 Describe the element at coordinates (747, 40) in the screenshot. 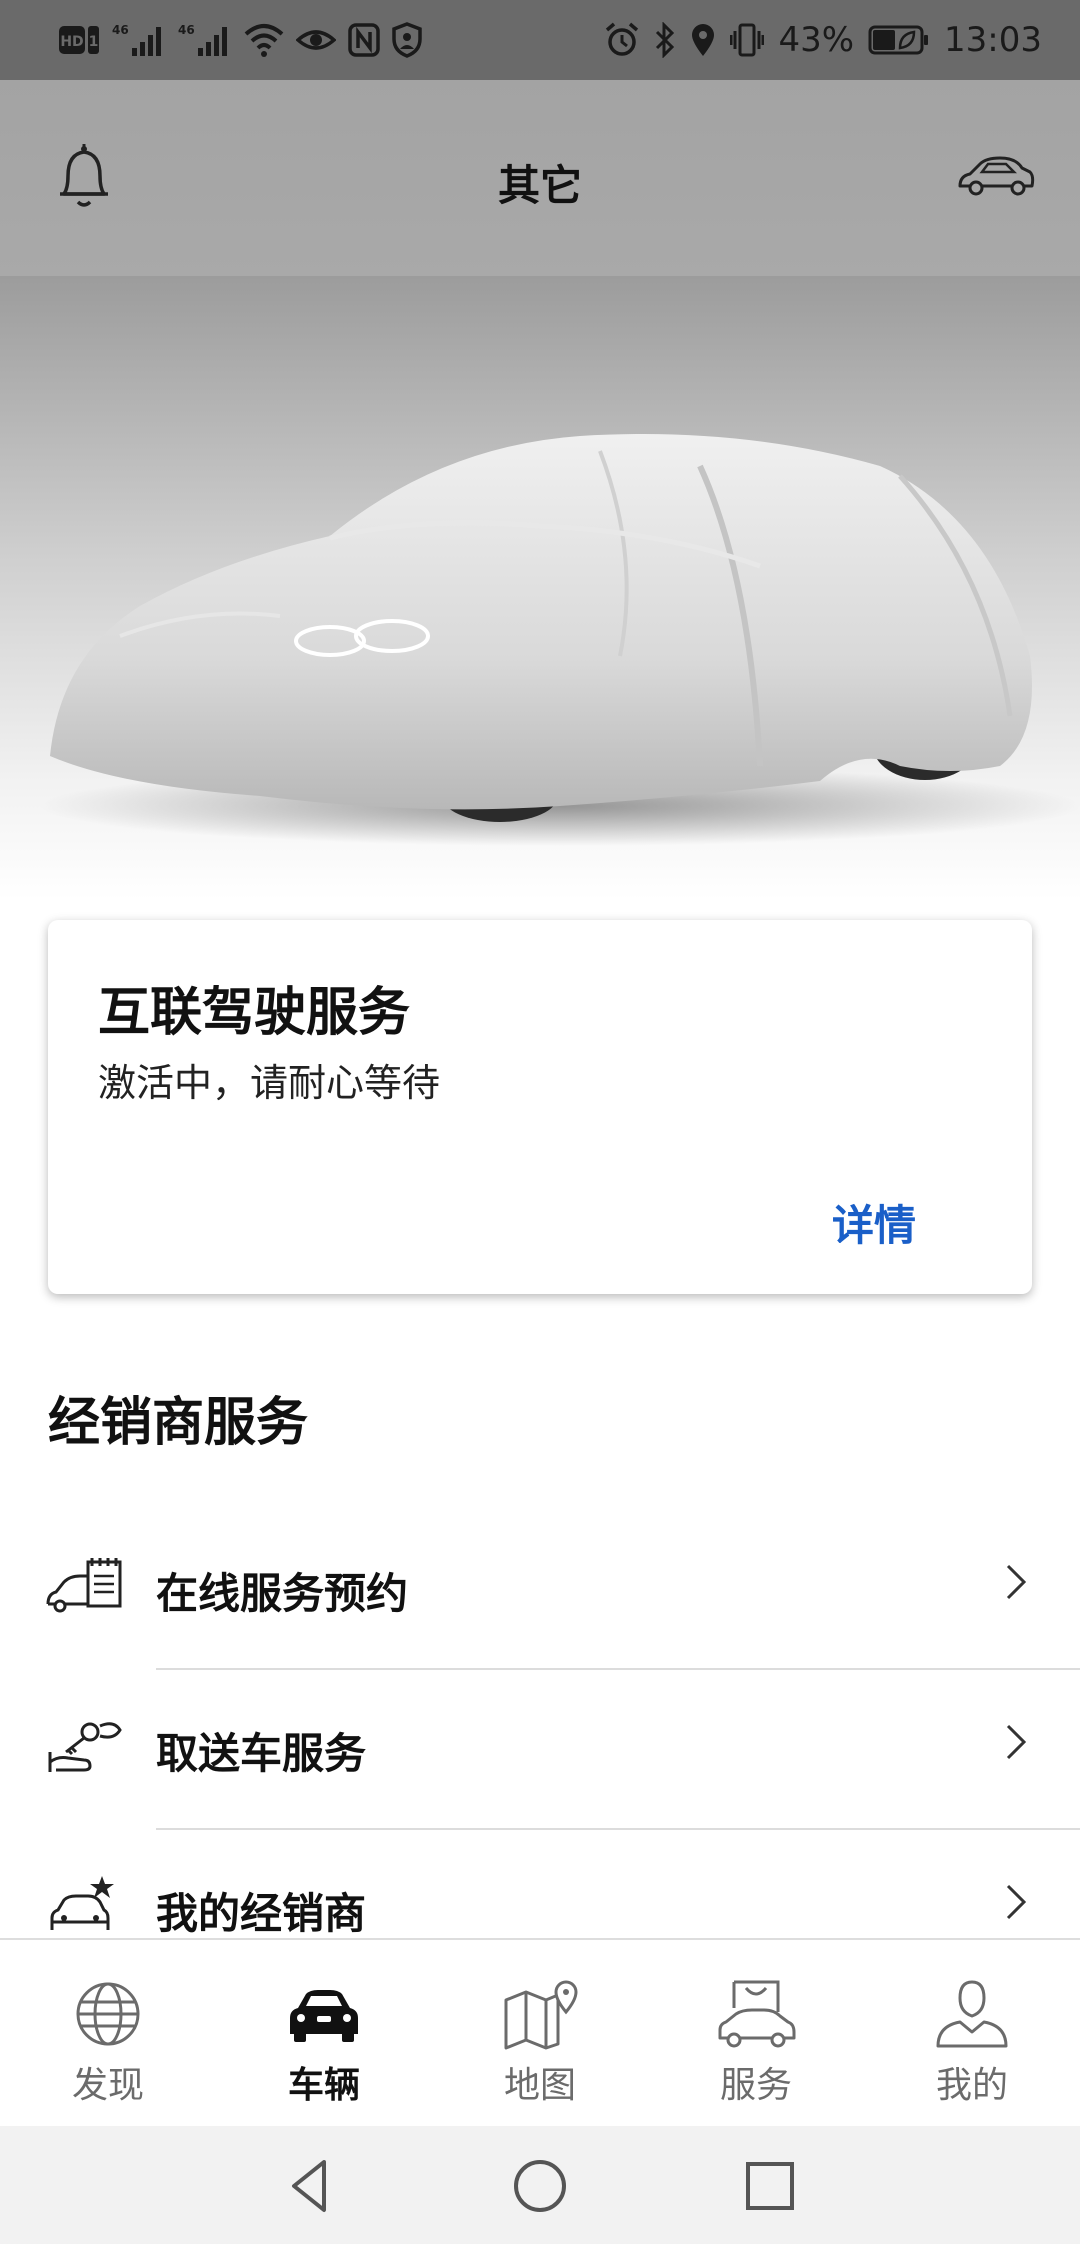

I see `vibrate-icon` at that location.